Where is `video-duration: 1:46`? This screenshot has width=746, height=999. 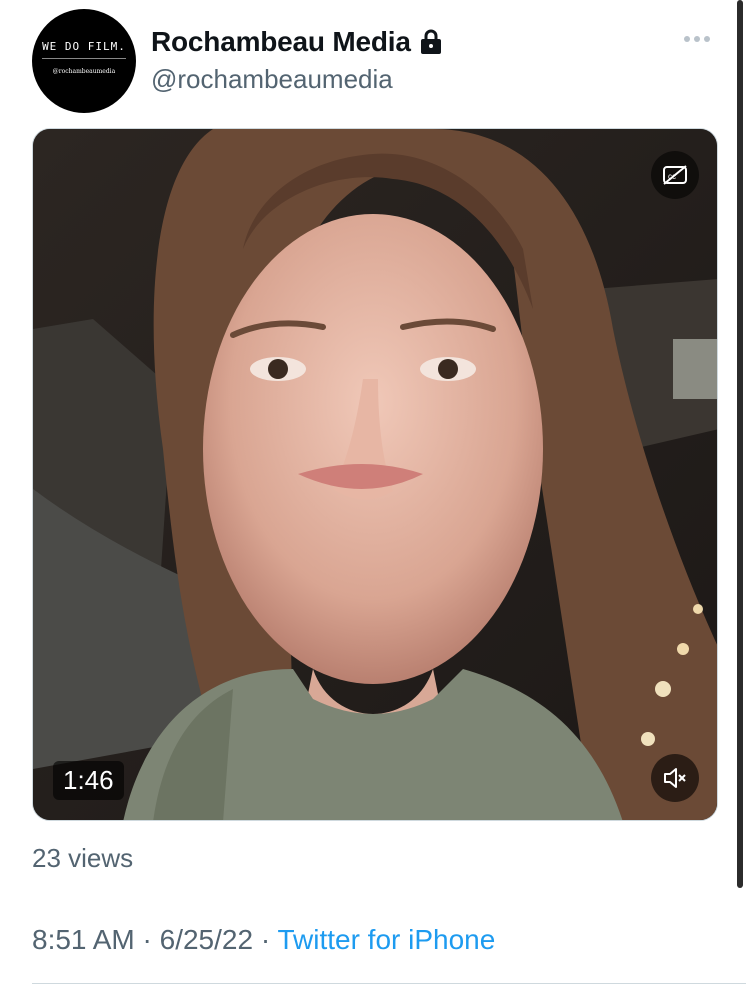
video-duration: 1:46 is located at coordinates (88, 780).